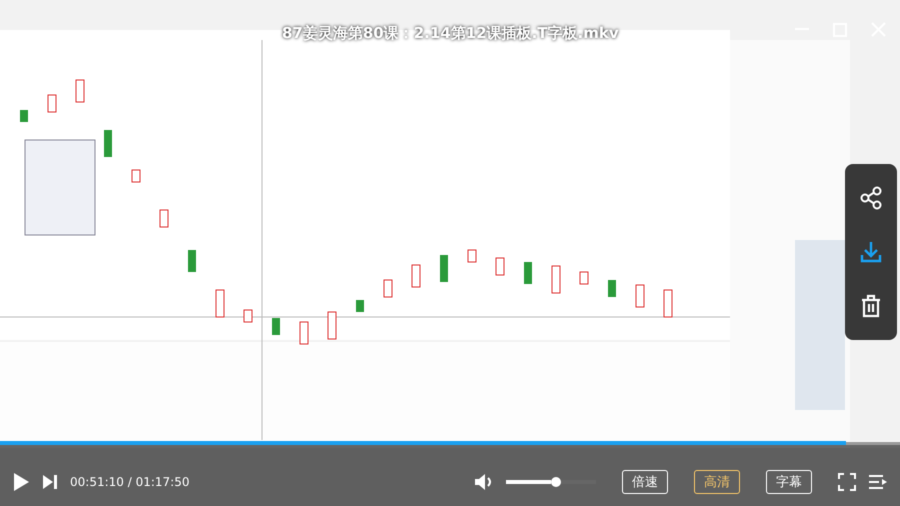  What do you see at coordinates (645, 482) in the screenshot?
I see `speed-button: 倍速` at bounding box center [645, 482].